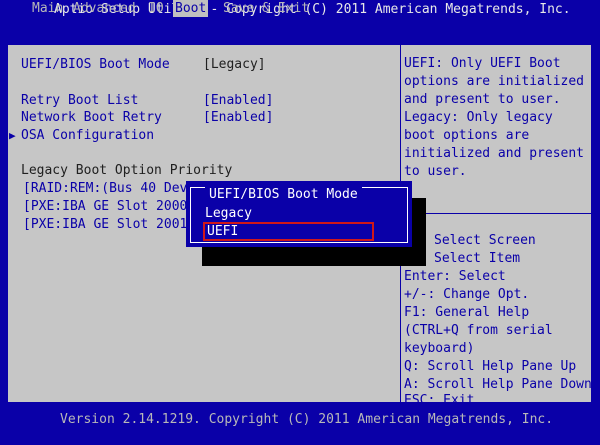  What do you see at coordinates (238, 118) in the screenshot?
I see `network-boot-retry-value: [Enabled]` at bounding box center [238, 118].